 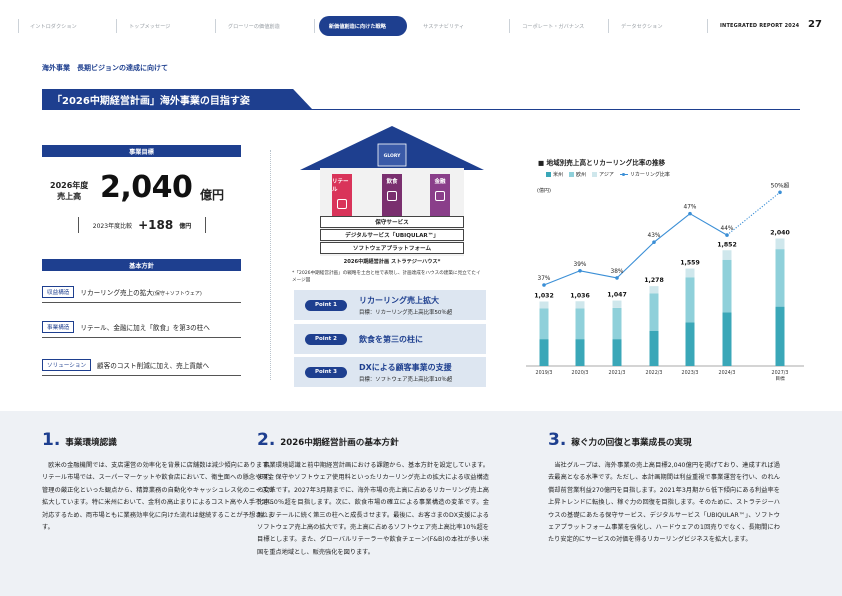 I want to click on point-subtitle: 目標：ソフトウェア売上高比率10％超, so click(x=406, y=379).